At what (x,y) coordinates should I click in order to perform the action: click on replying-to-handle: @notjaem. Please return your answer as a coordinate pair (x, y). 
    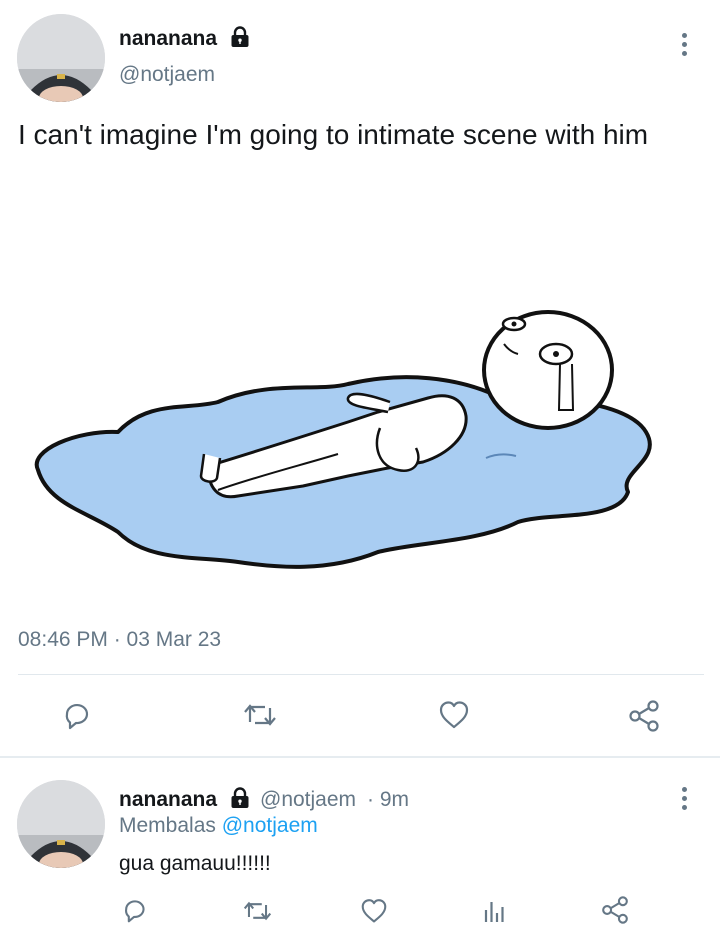
    Looking at the image, I should click on (270, 825).